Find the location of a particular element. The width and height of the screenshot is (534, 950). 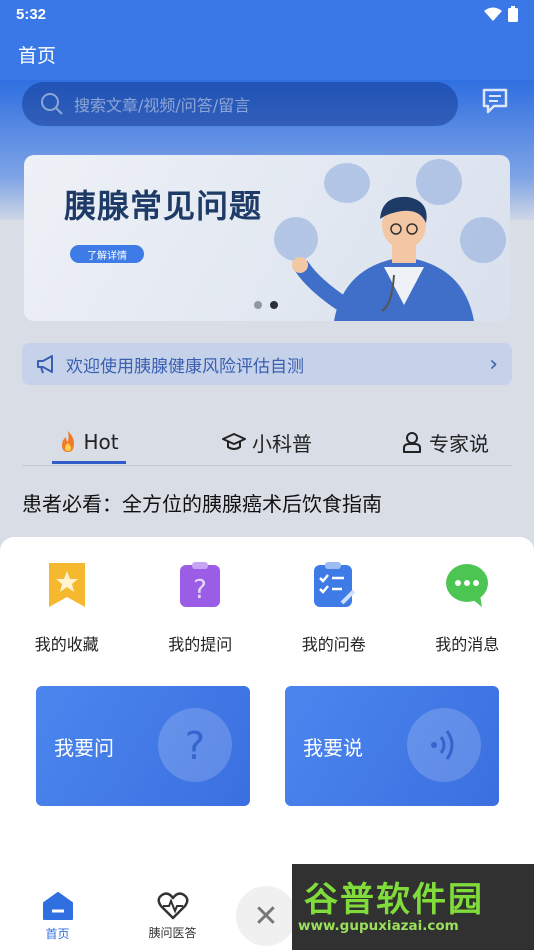

pagination-dot-active is located at coordinates (274, 305).